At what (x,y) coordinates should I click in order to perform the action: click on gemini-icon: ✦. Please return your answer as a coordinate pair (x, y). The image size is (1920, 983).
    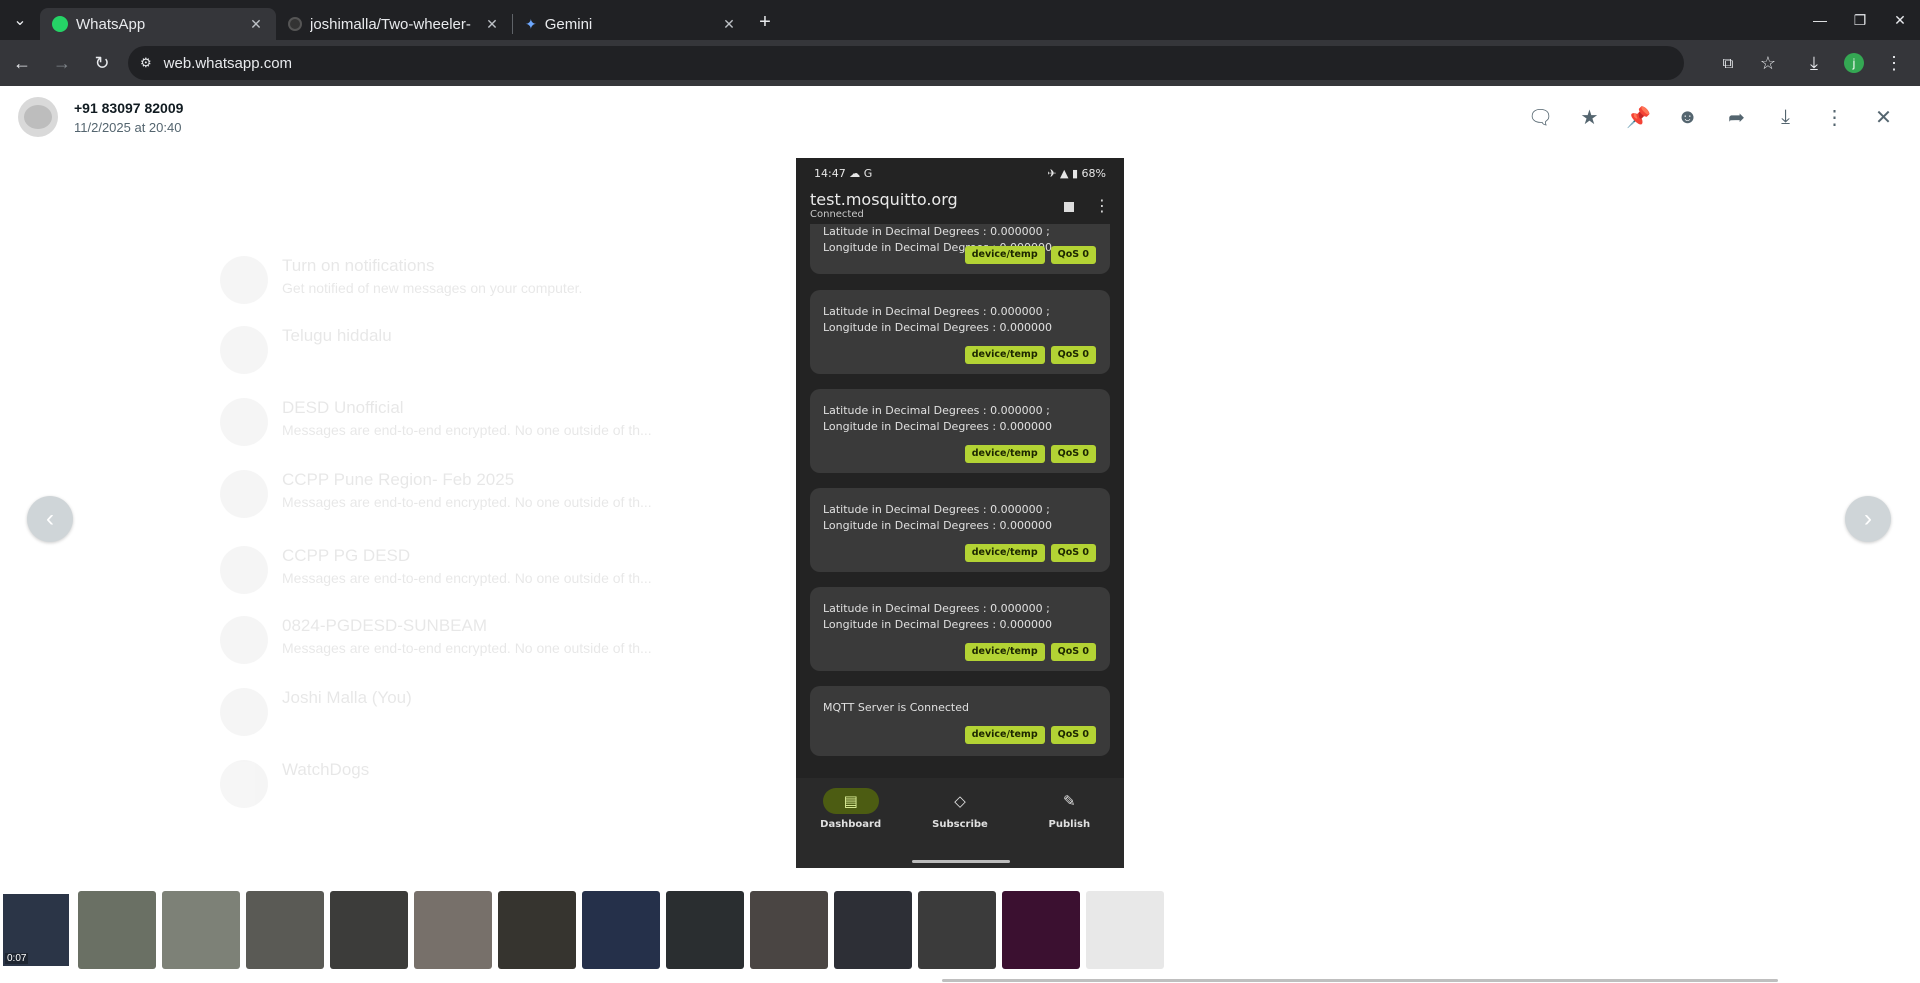
    Looking at the image, I should click on (531, 23).